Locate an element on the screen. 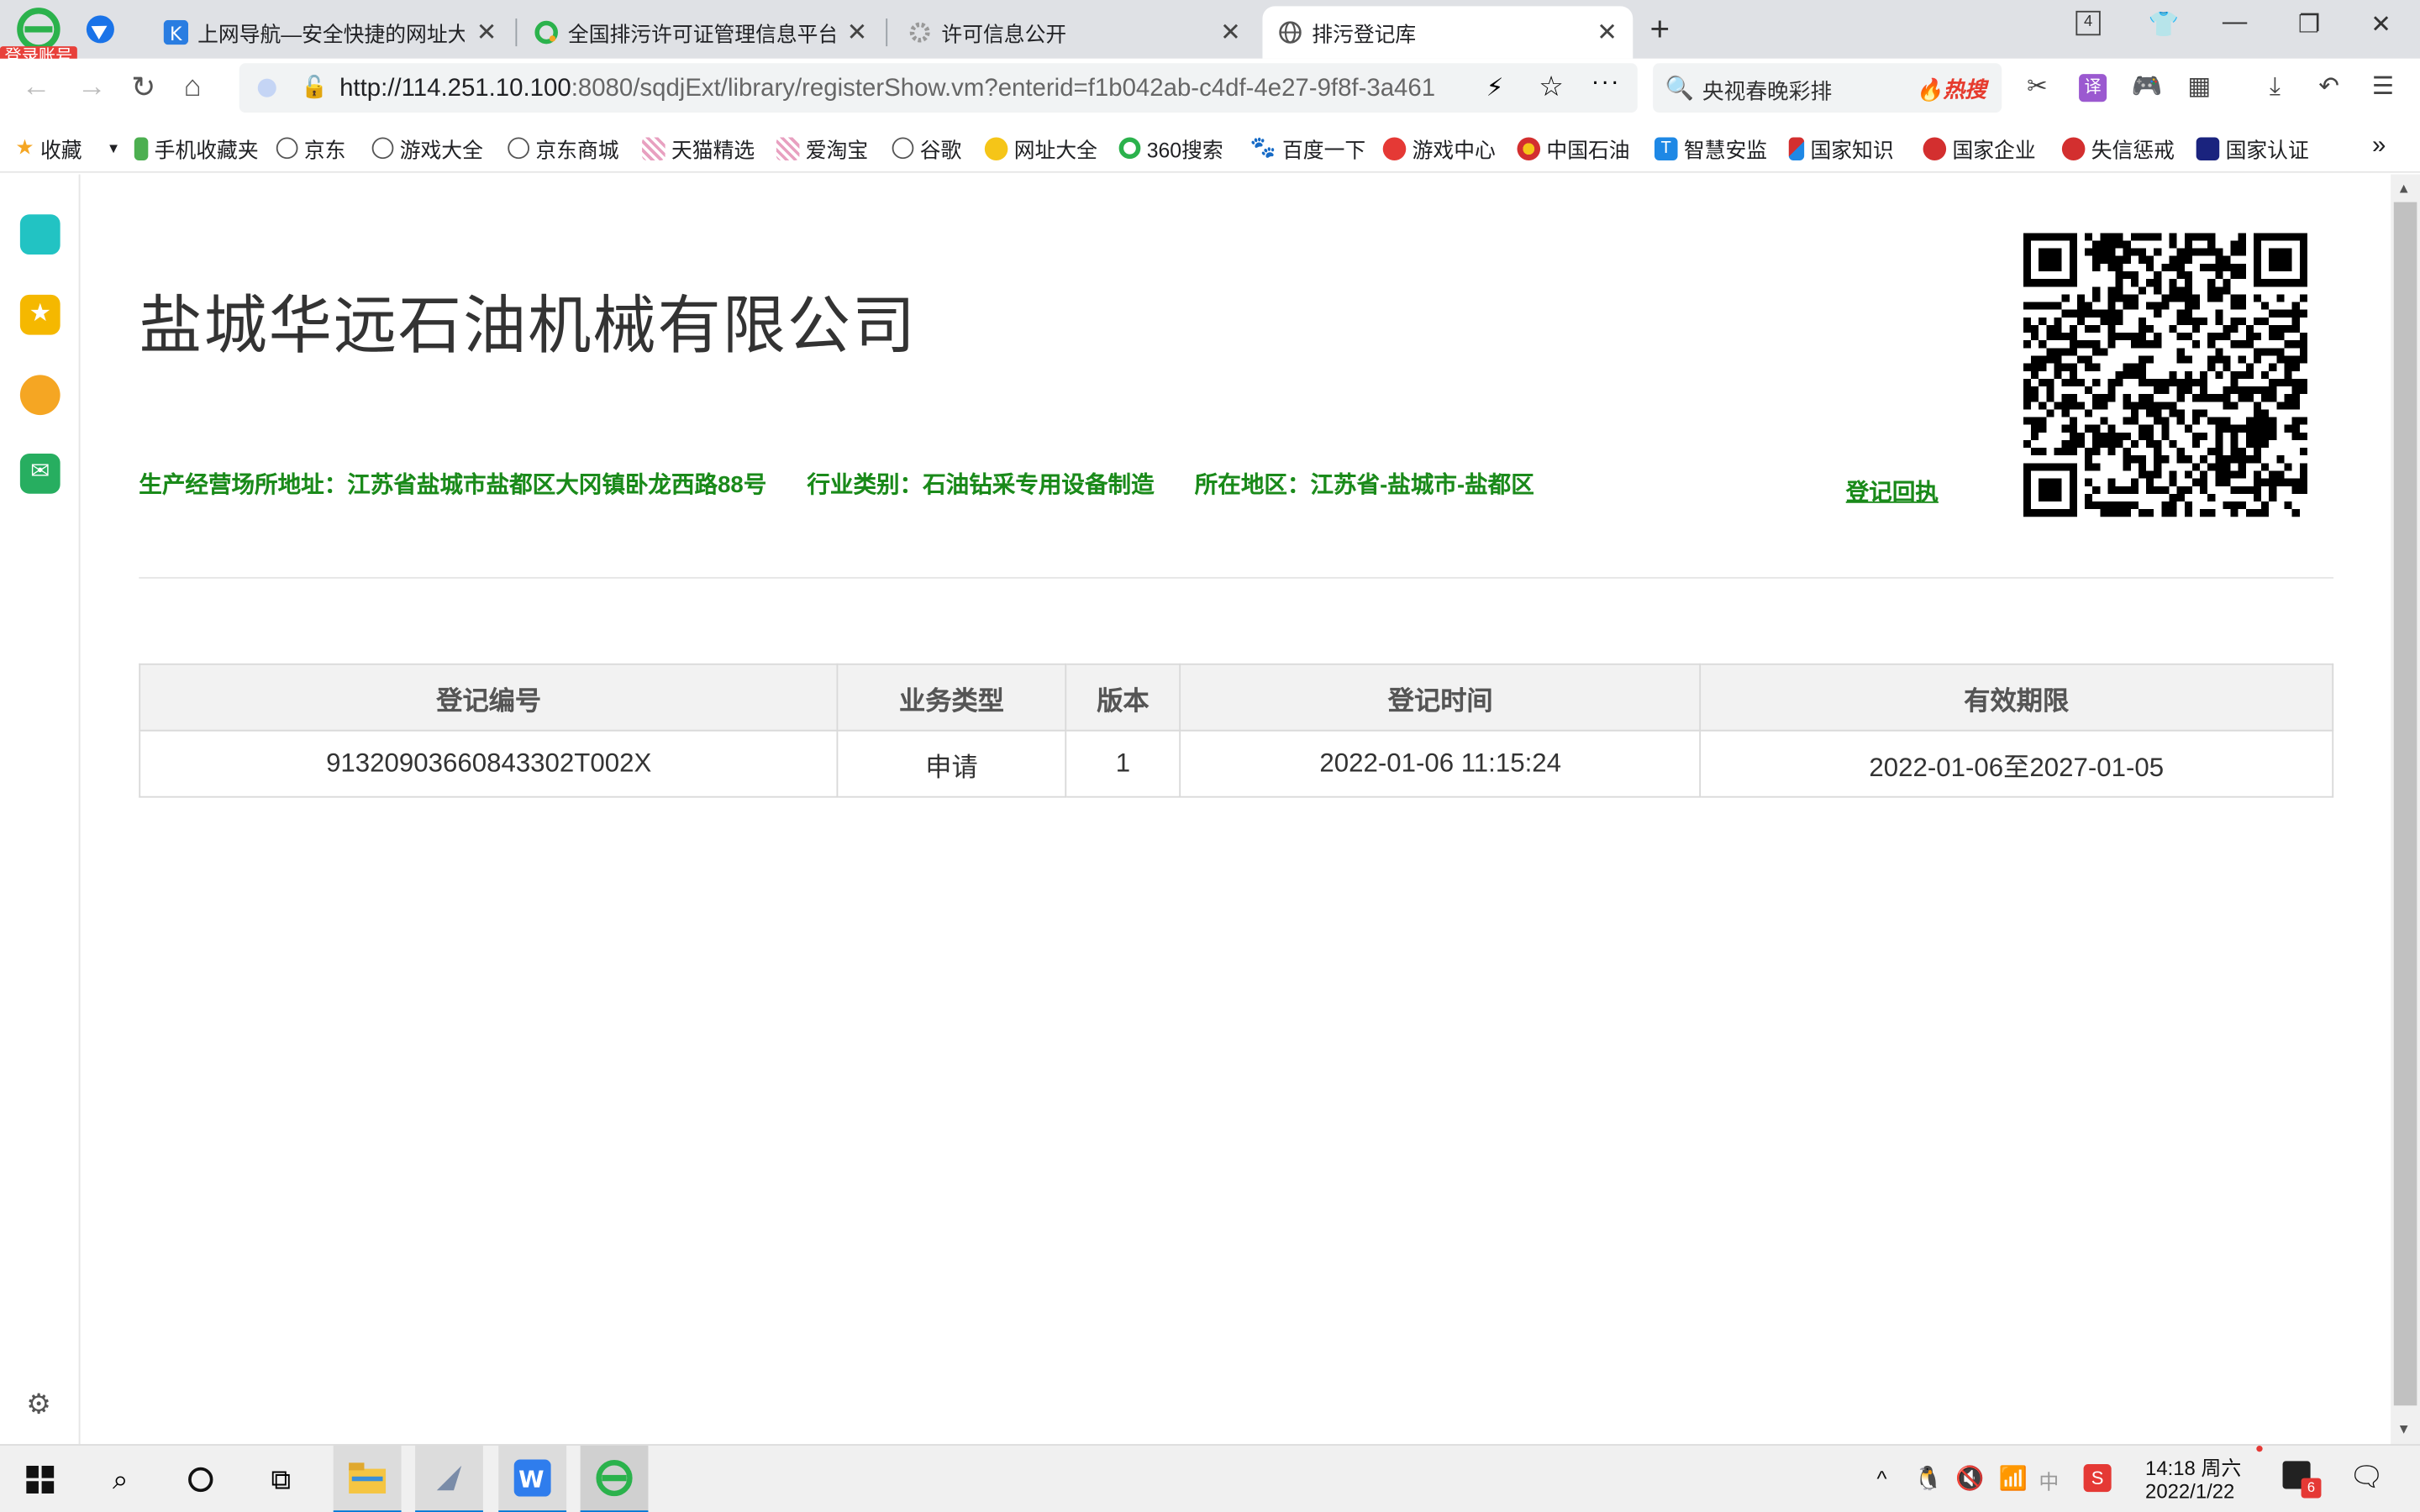  wps-icon: W is located at coordinates (532, 1479).